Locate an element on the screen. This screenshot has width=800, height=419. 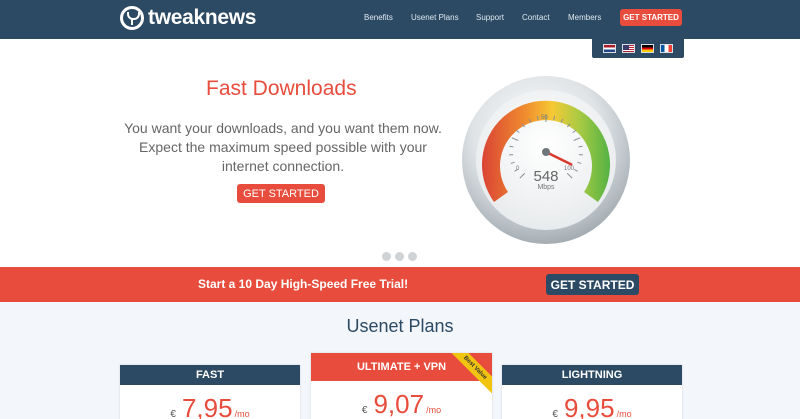
best-value-ribbon: Best Value is located at coordinates (471, 374).